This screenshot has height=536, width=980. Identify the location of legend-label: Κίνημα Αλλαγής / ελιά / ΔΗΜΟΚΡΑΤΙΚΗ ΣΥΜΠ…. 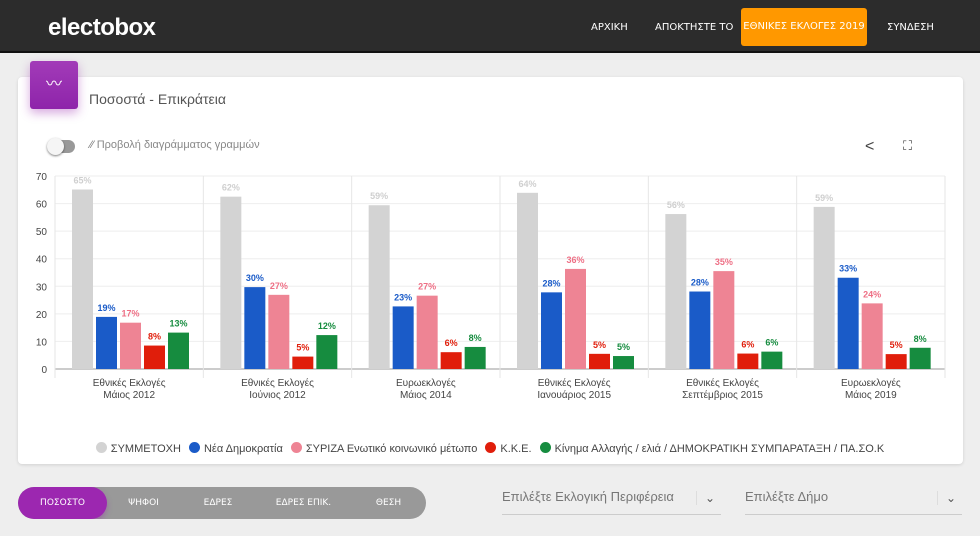
(719, 449).